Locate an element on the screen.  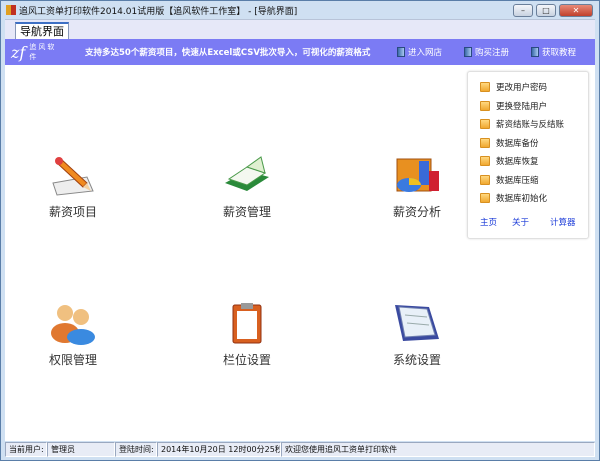
pencil-paper-icon is located at coordinates (73, 176).